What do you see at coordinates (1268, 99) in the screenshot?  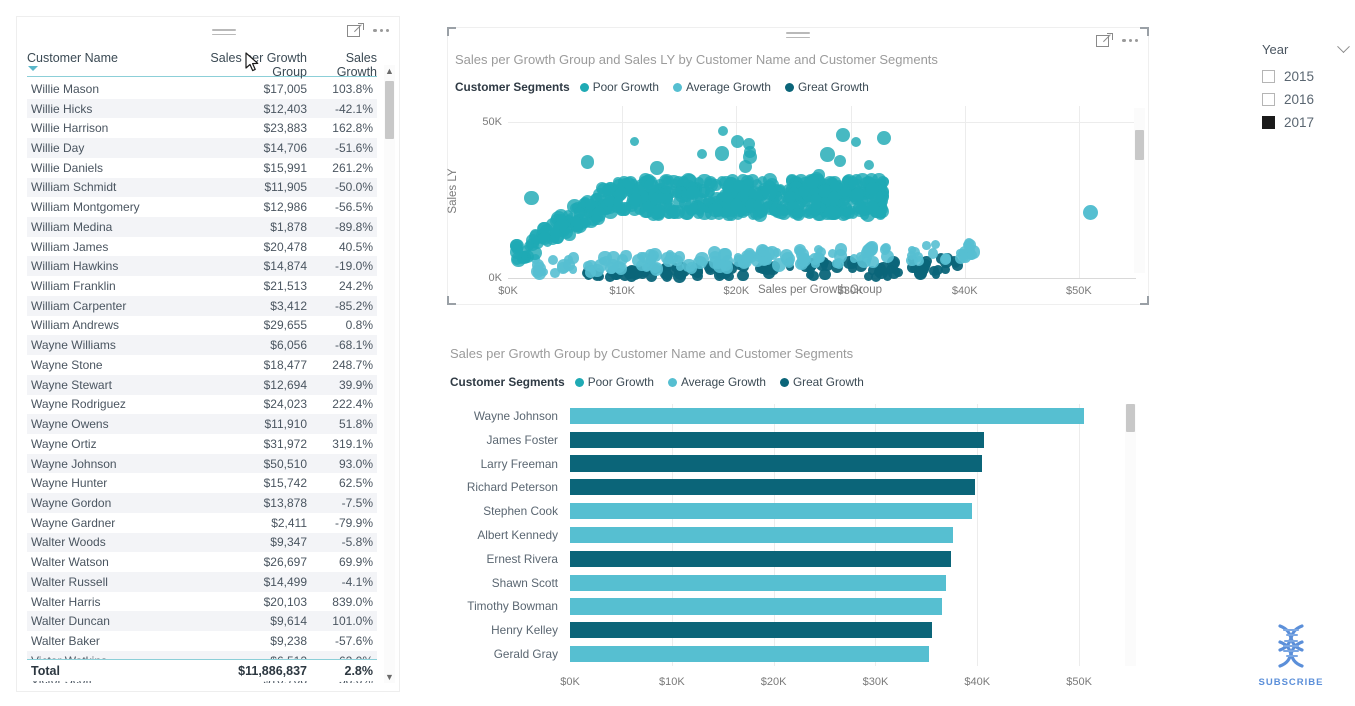 I see `checkbox-icon` at bounding box center [1268, 99].